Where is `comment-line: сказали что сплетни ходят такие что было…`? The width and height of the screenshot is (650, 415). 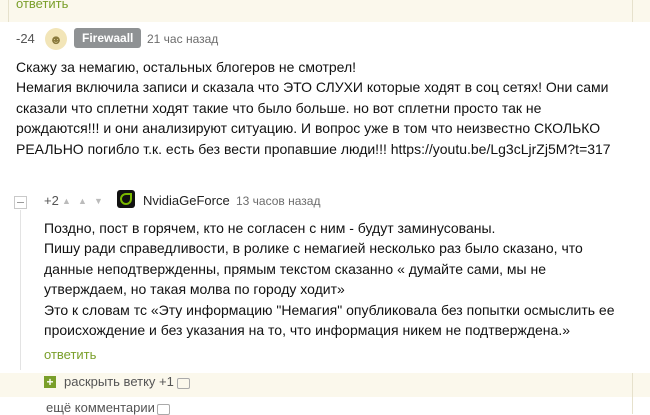 comment-line: сказали что сплетни ходят такие что было… is located at coordinates (279, 107).